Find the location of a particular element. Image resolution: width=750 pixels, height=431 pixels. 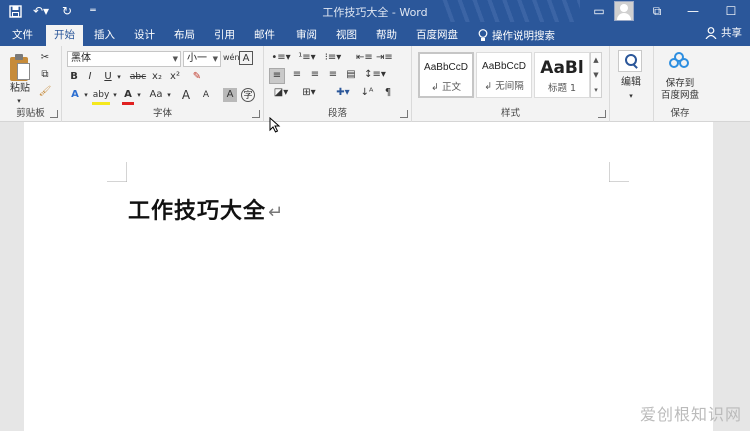

tab-references: 引用 is located at coordinates (224, 35).